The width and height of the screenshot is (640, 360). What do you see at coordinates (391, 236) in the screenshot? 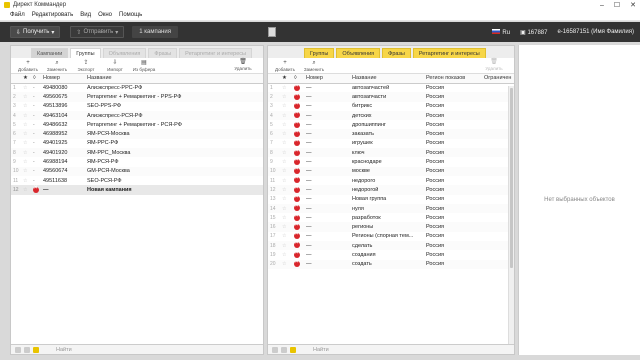
I see `table-row: 17 ☆ — Регионы (спорная тем... Россия` at bounding box center [391, 236].